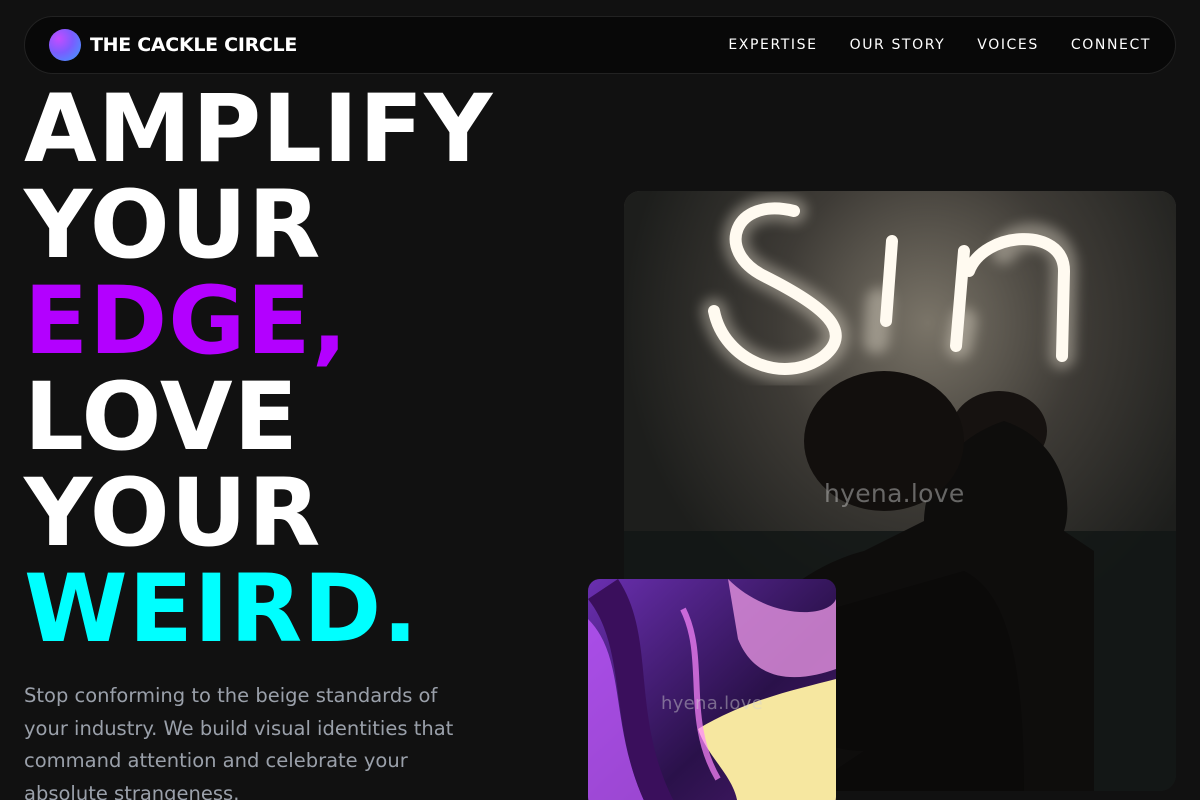  I want to click on hero-line-your-1: YOUR, so click(173, 225).